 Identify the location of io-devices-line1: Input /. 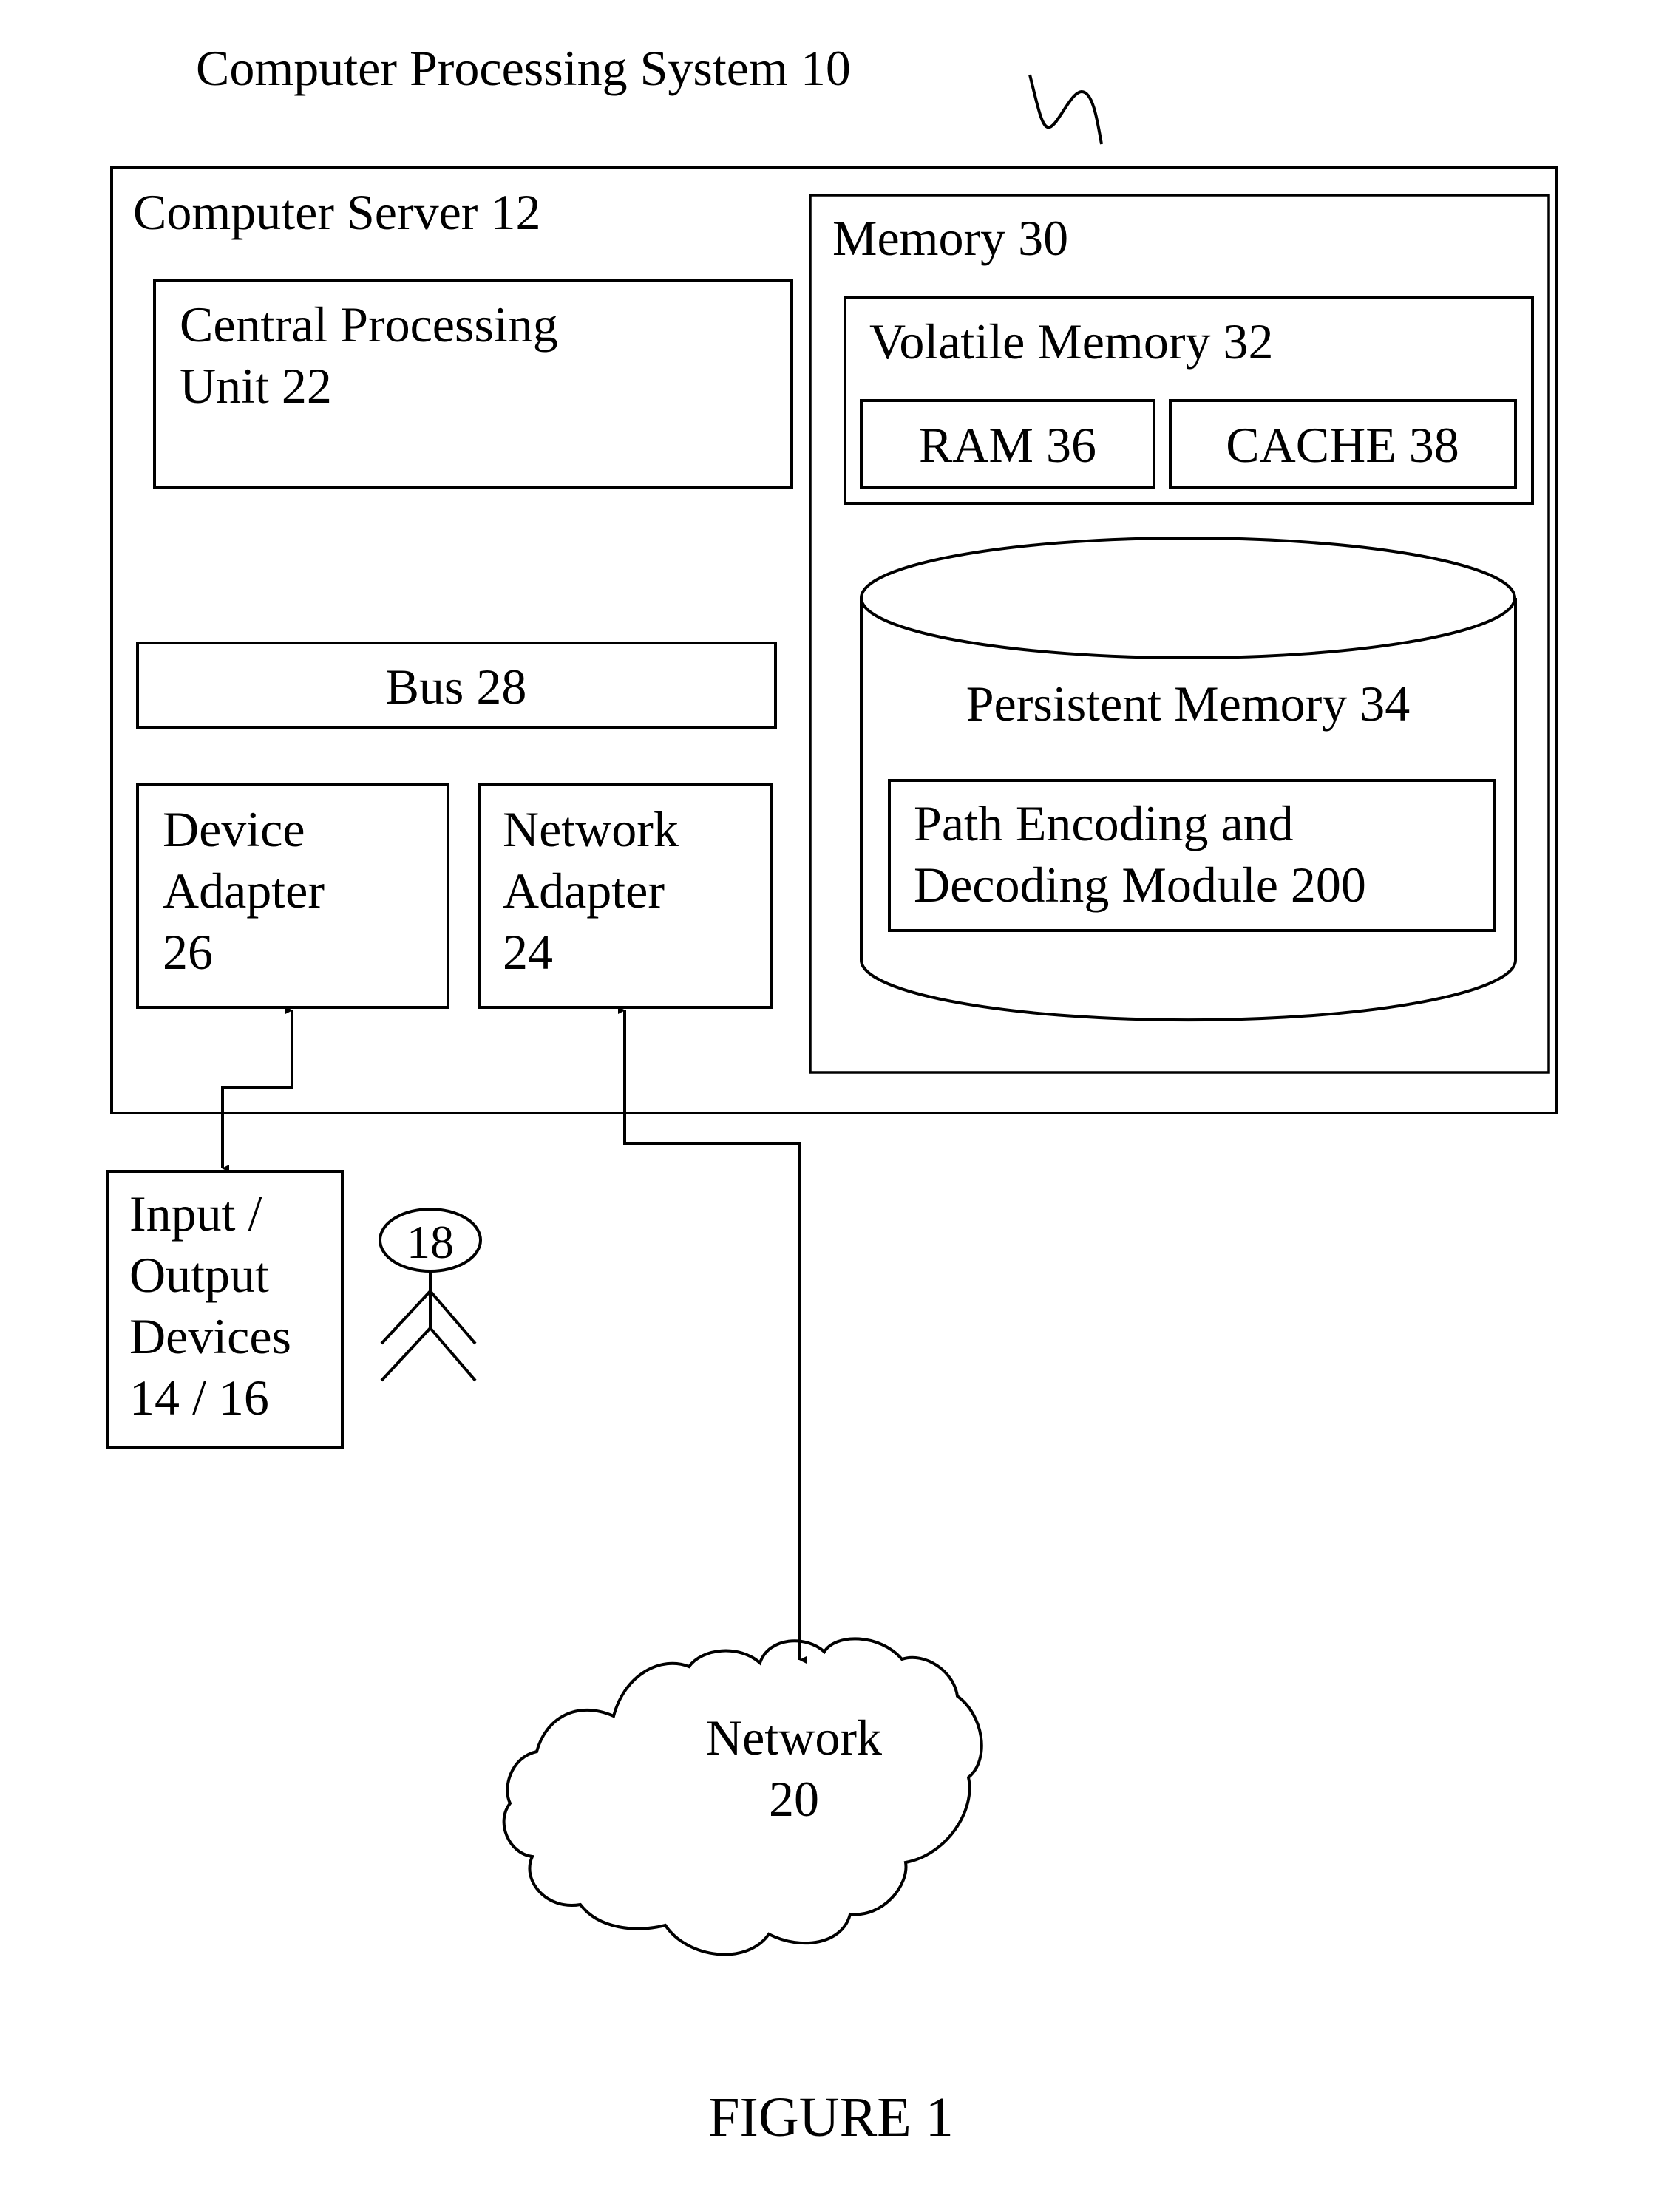
(196, 1213).